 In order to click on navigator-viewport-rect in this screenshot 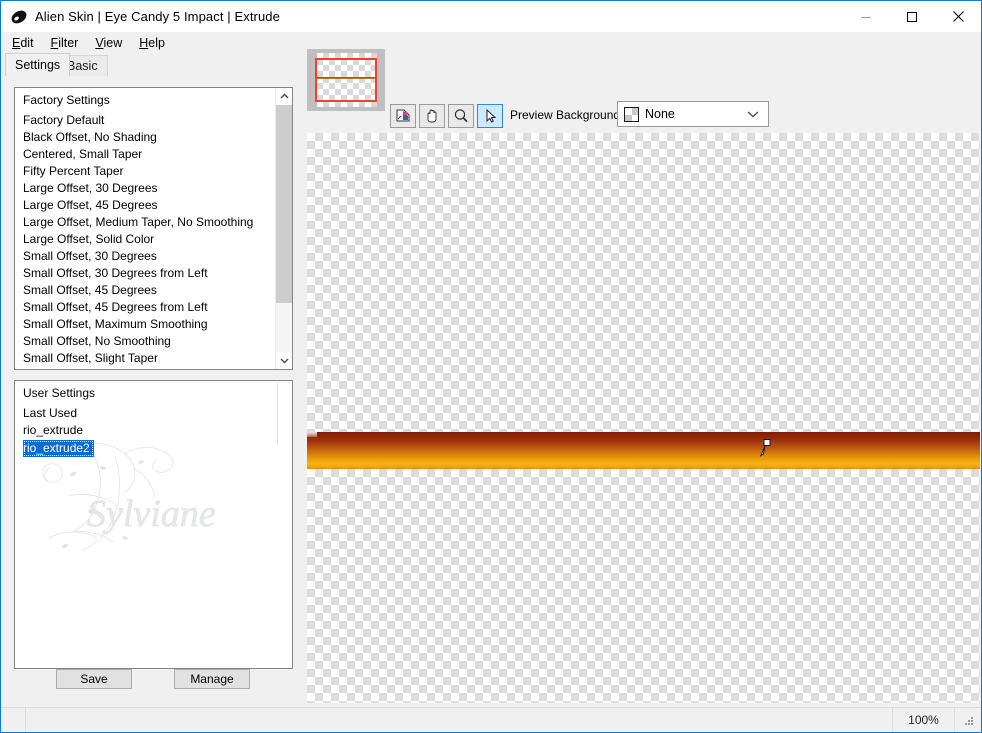, I will do `click(346, 80)`.